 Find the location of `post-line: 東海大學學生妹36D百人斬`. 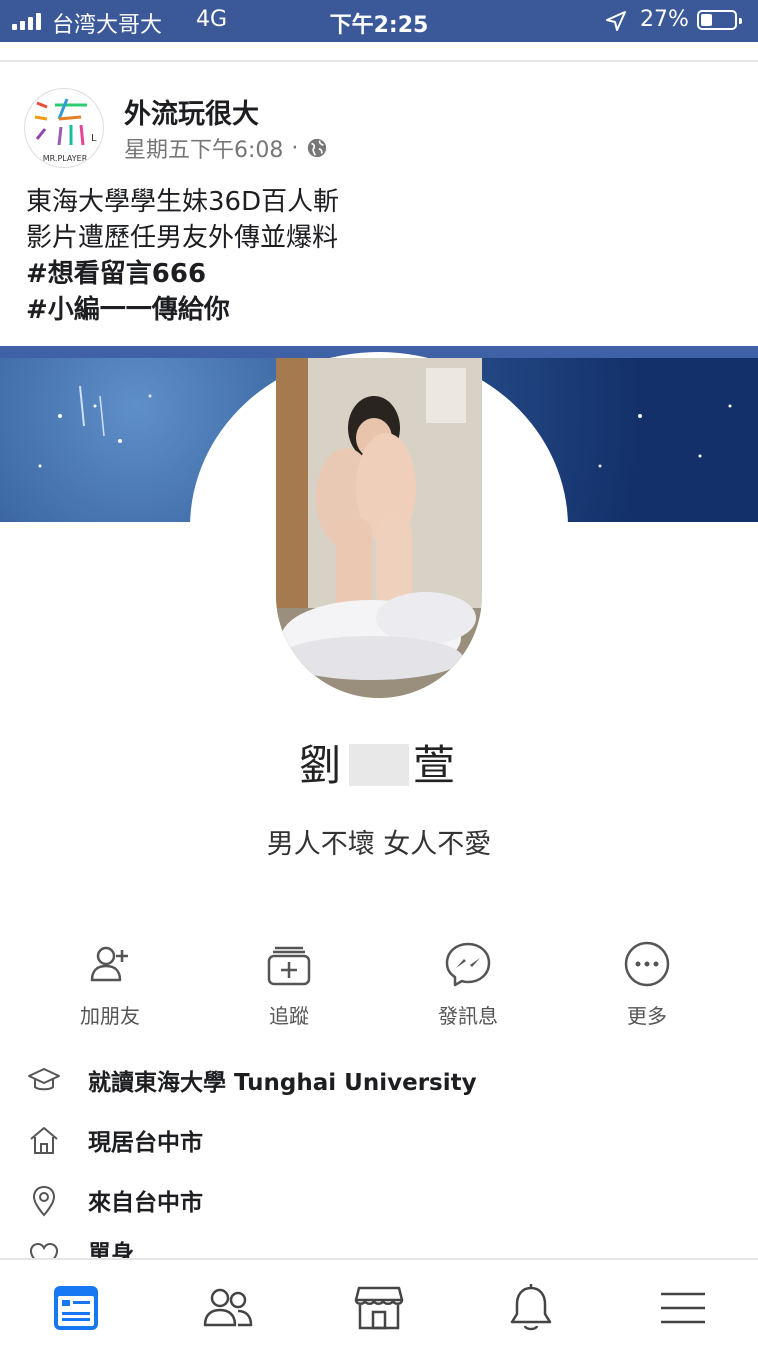

post-line: 東海大學學生妹36D百人斬 is located at coordinates (183, 202).